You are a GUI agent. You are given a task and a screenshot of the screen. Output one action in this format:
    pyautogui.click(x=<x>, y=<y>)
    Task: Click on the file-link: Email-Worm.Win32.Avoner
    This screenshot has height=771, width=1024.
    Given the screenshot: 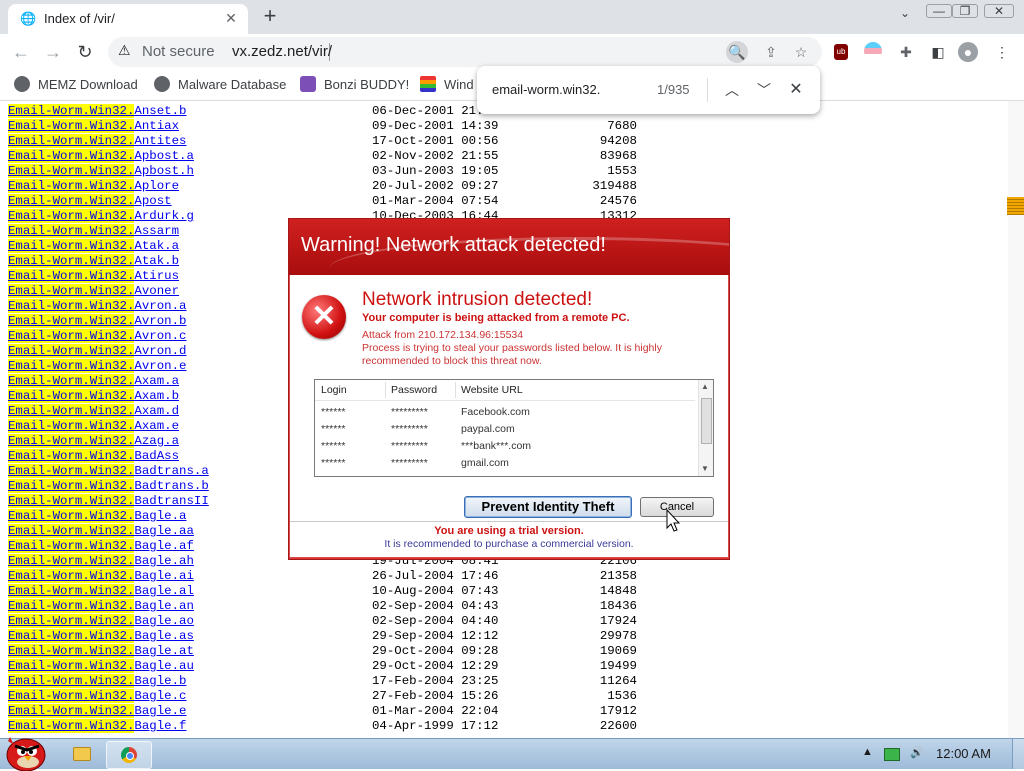 What is the action you would take?
    pyautogui.click(x=93, y=291)
    